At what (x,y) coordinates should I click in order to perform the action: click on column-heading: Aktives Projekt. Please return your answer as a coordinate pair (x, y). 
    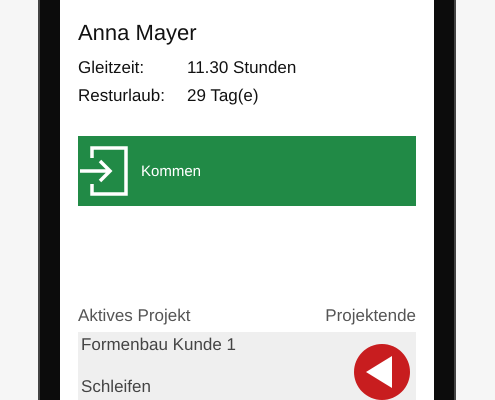
    Looking at the image, I should click on (134, 316).